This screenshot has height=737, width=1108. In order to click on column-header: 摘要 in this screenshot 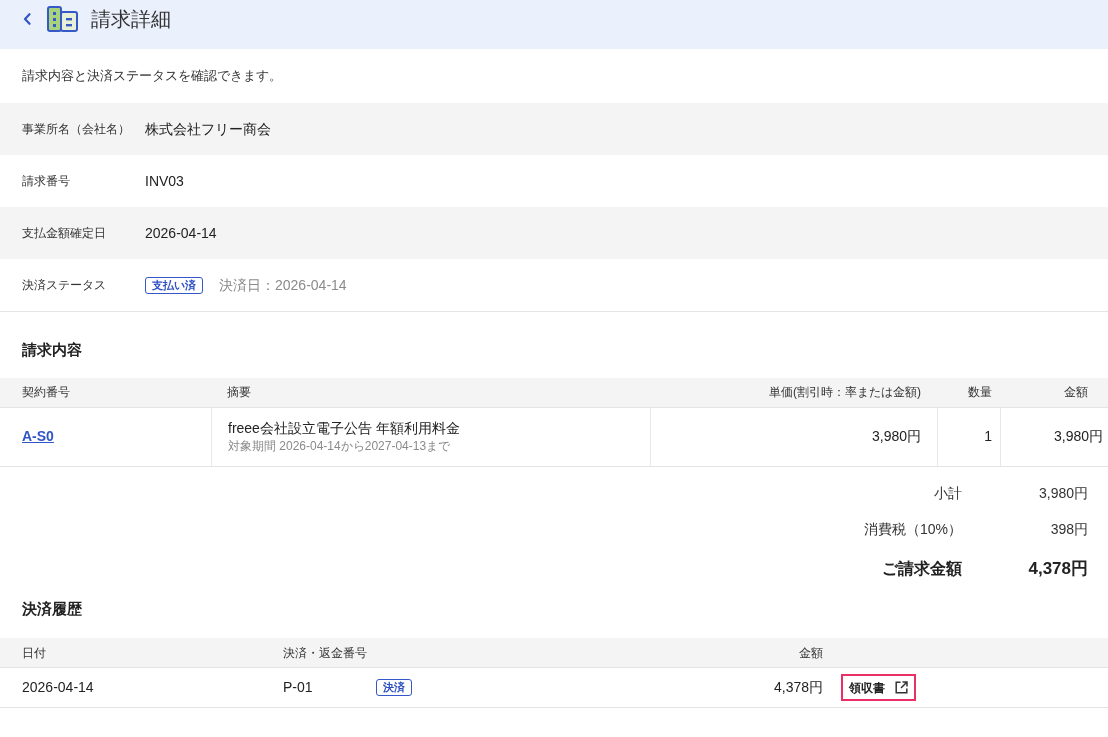, I will do `click(239, 392)`.